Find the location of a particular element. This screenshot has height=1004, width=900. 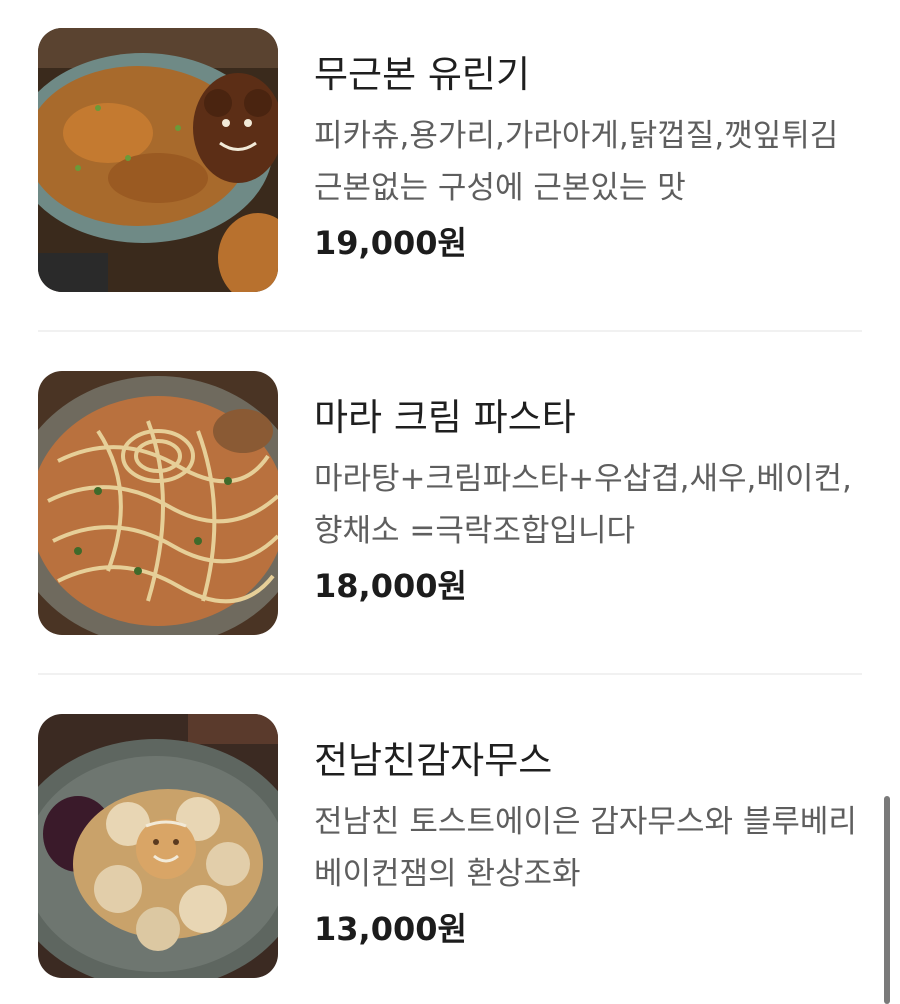

menu-item-name: 마라 크림 파스타 is located at coordinates (445, 417).